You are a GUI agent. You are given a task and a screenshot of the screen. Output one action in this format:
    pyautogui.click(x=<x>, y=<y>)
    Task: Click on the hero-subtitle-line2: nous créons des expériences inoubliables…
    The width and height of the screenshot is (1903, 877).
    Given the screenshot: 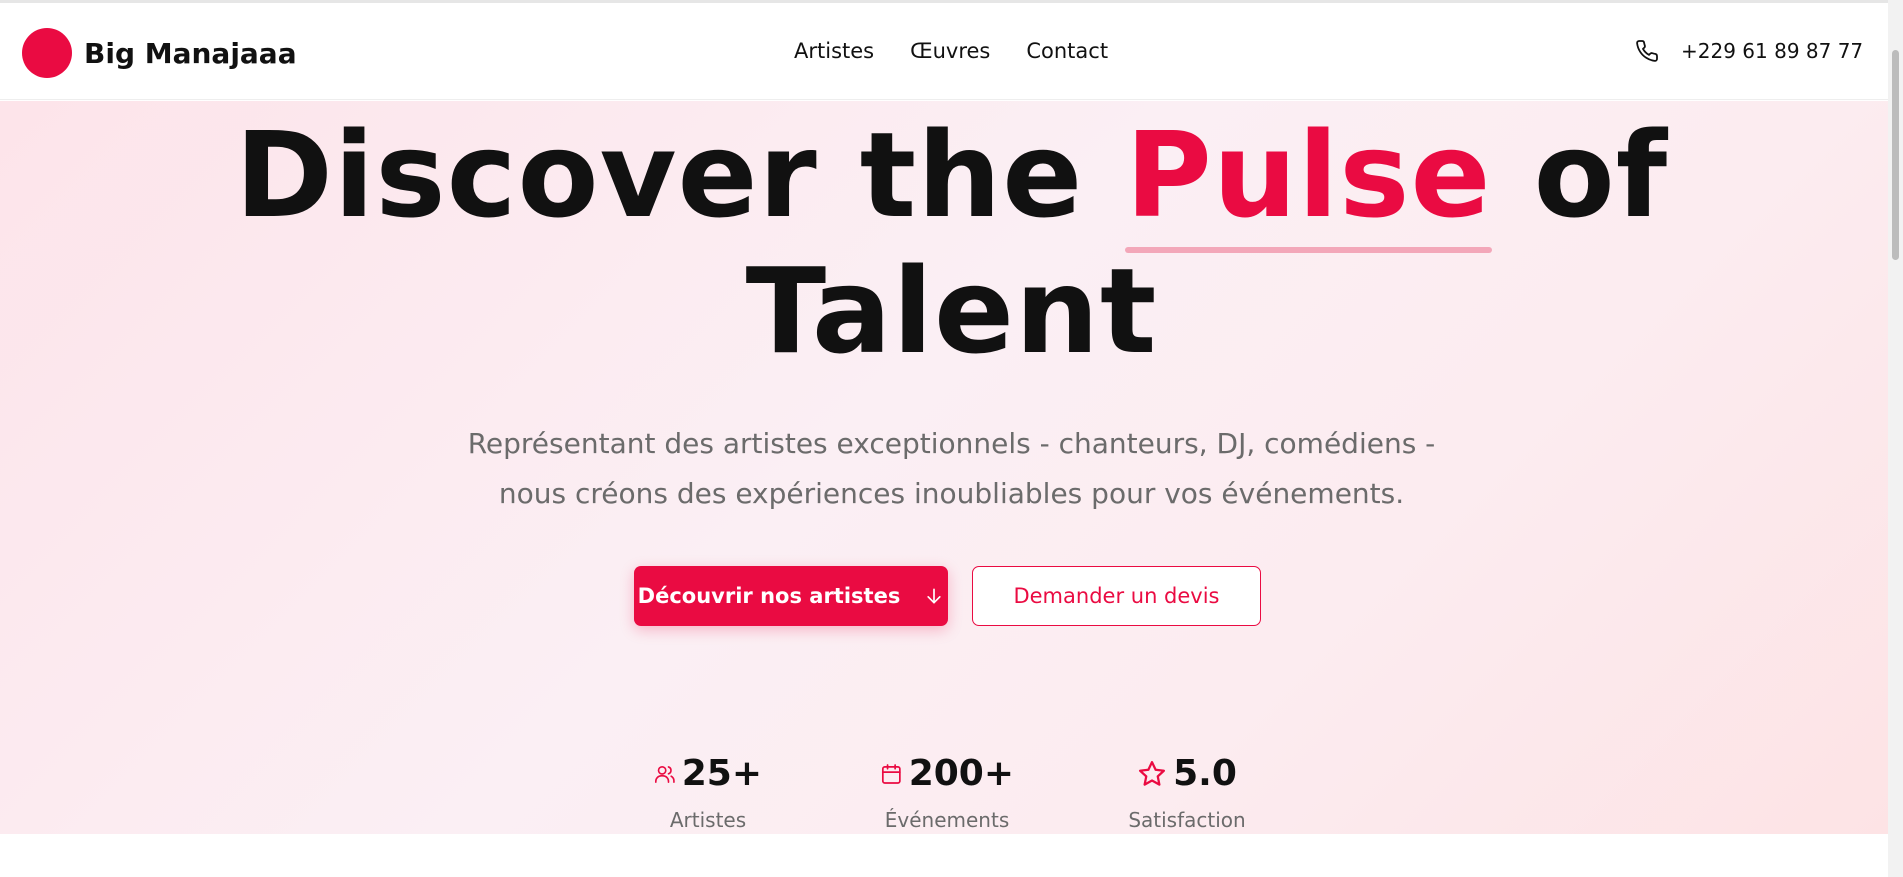 What is the action you would take?
    pyautogui.click(x=951, y=493)
    